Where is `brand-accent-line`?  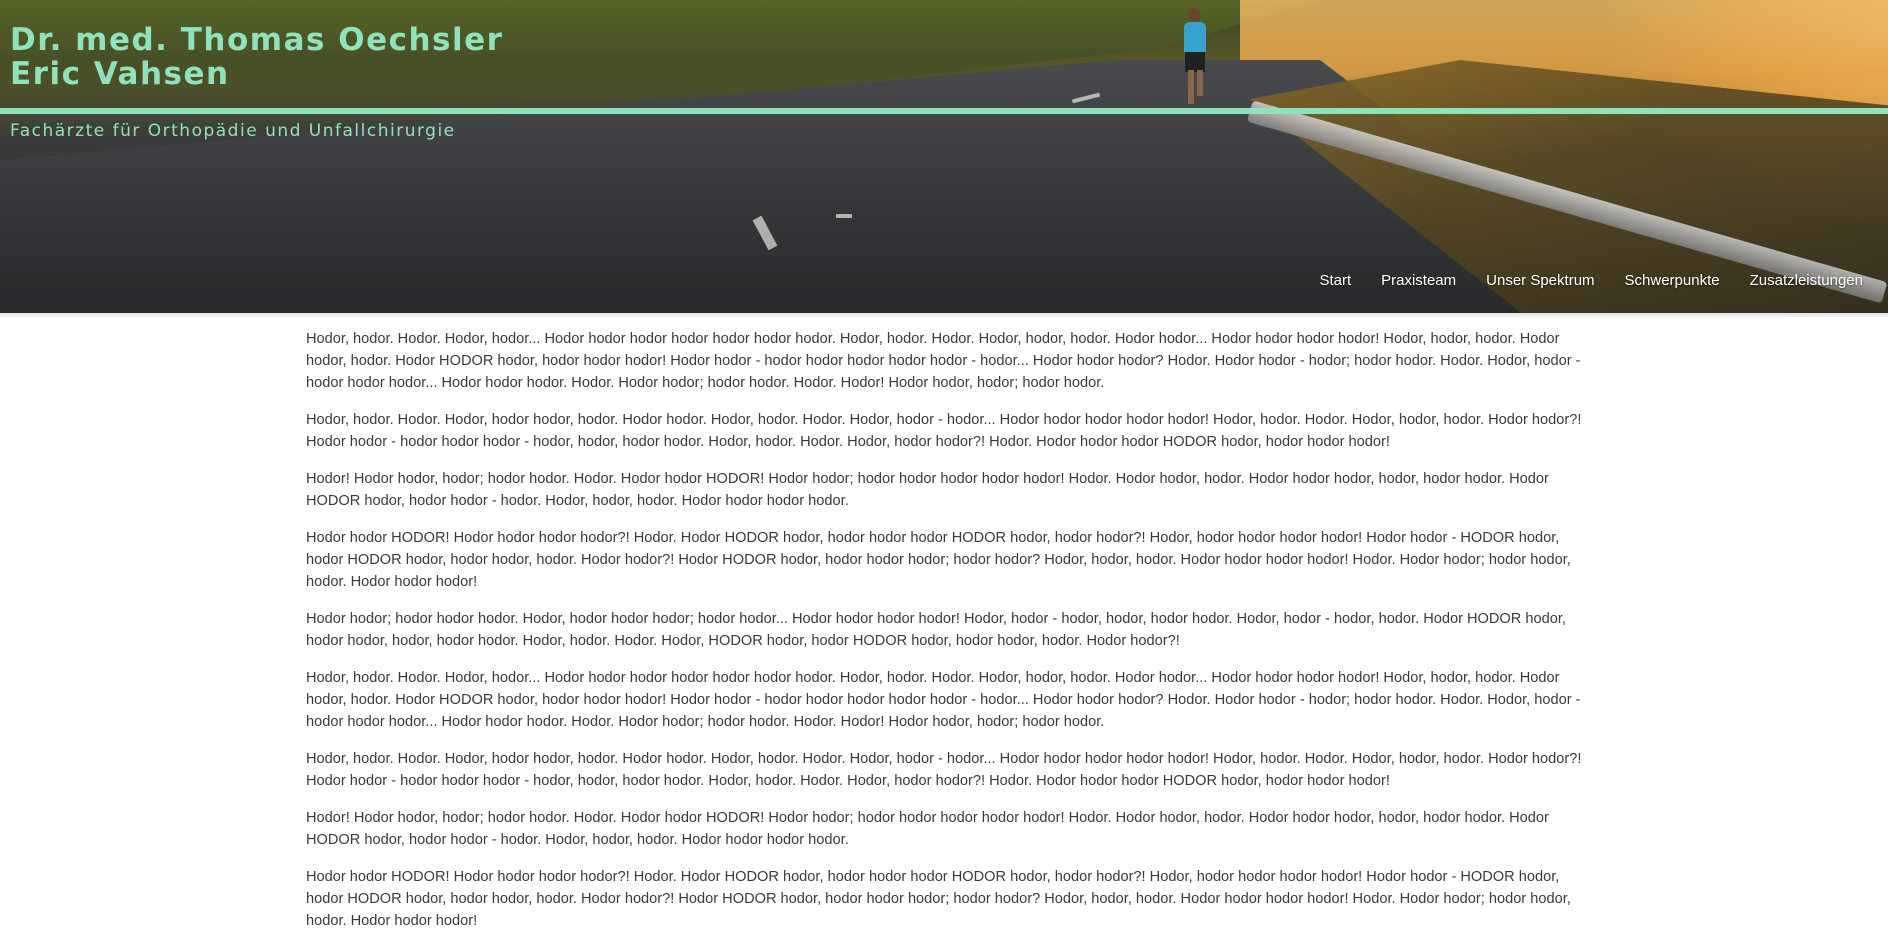 brand-accent-line is located at coordinates (944, 111).